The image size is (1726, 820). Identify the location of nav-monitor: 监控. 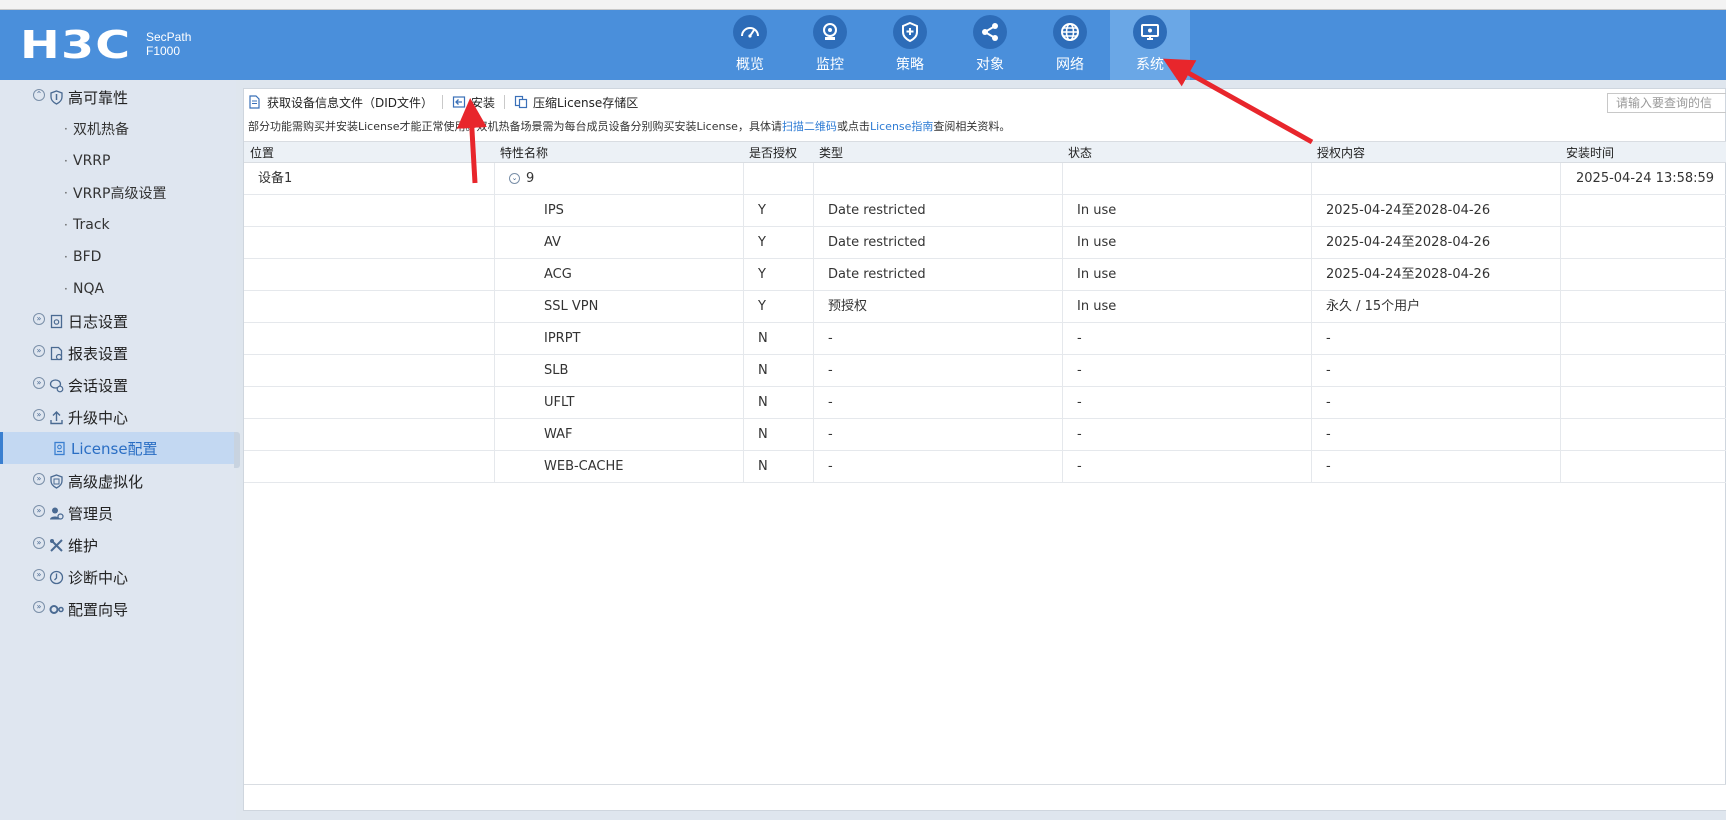
(830, 45).